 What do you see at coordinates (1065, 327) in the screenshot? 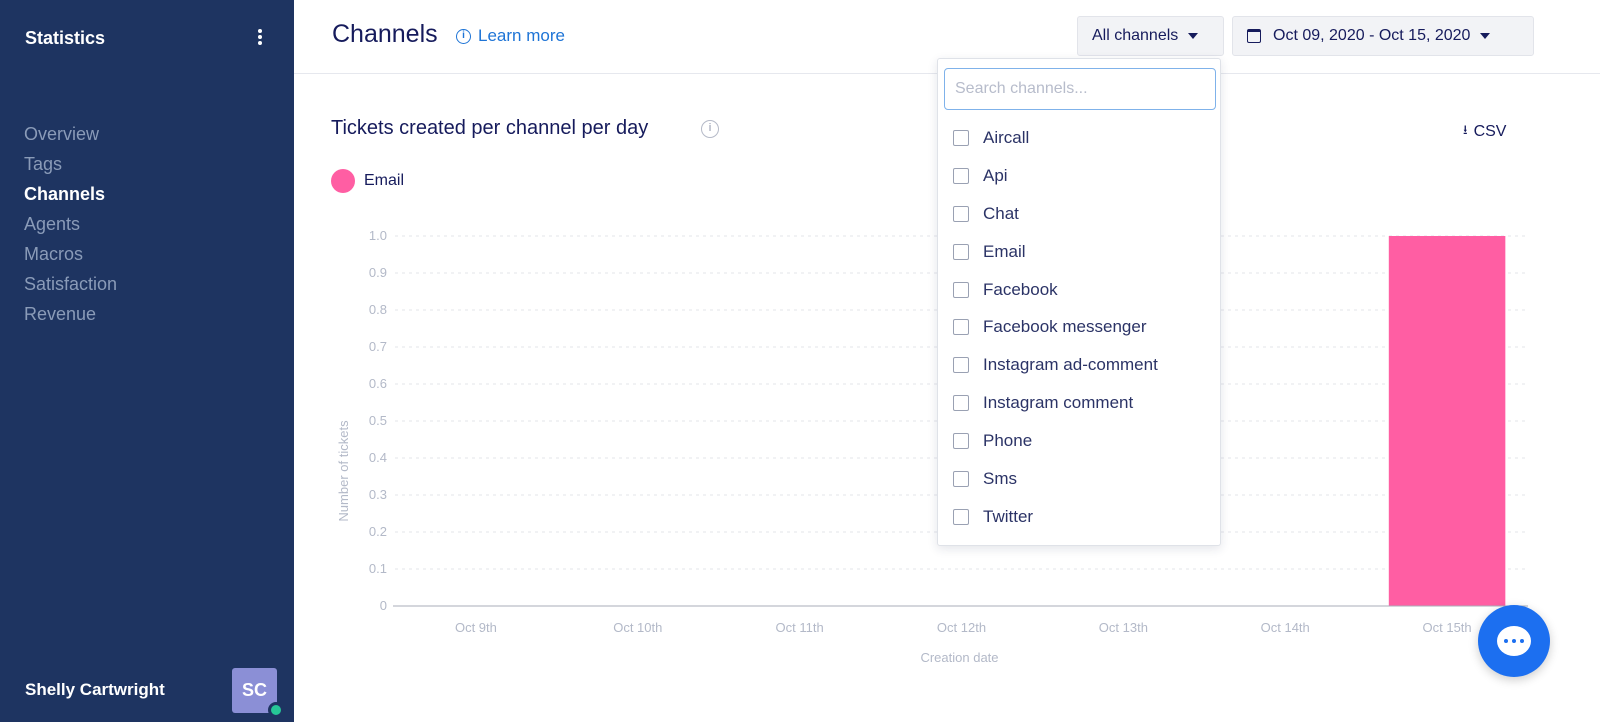
I see `channel-option-label: Facebook messenger` at bounding box center [1065, 327].